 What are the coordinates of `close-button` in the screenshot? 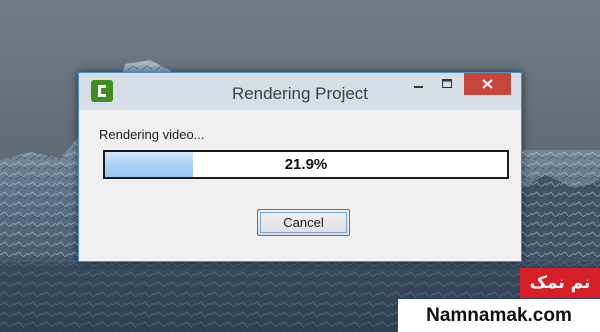 It's located at (487, 84).